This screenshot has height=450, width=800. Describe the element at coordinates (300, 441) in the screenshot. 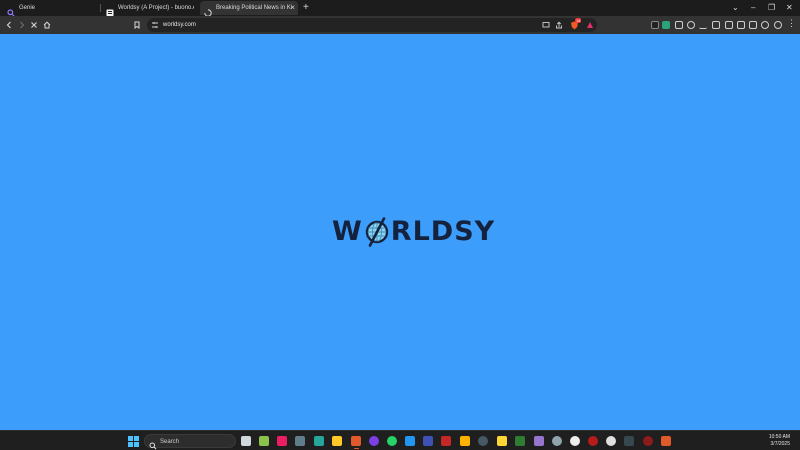

I see `network-tool-icon` at that location.